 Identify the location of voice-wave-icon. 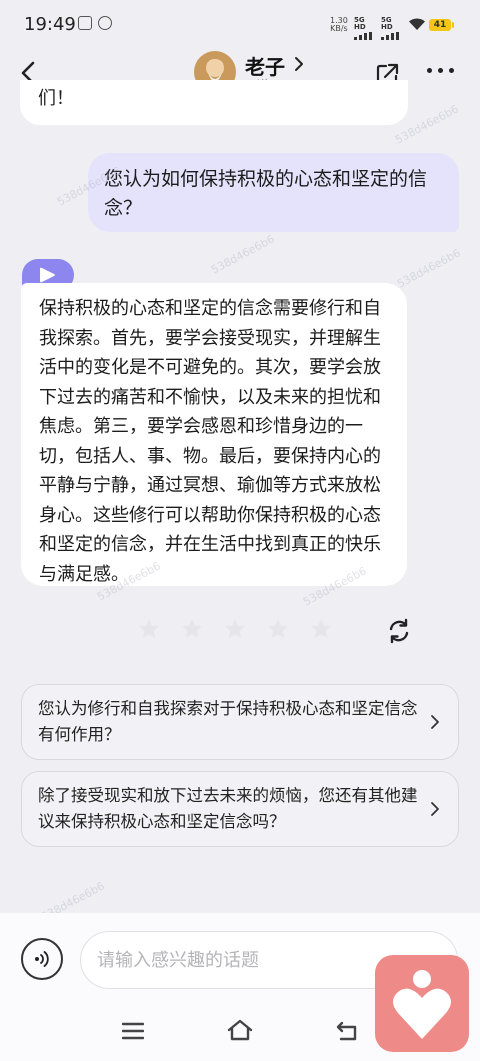
(42, 959).